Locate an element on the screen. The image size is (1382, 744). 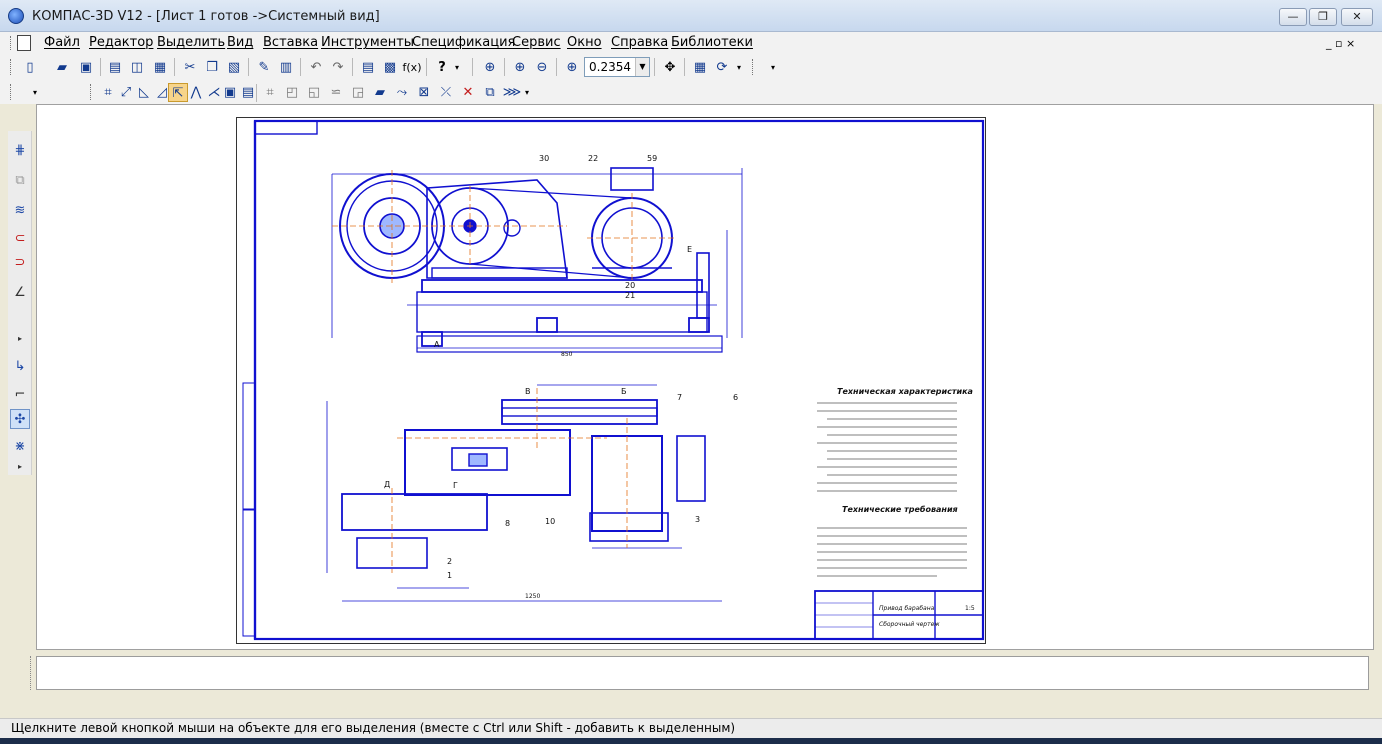
tech-req-title: Технические требования is located at coordinates (900, 509).